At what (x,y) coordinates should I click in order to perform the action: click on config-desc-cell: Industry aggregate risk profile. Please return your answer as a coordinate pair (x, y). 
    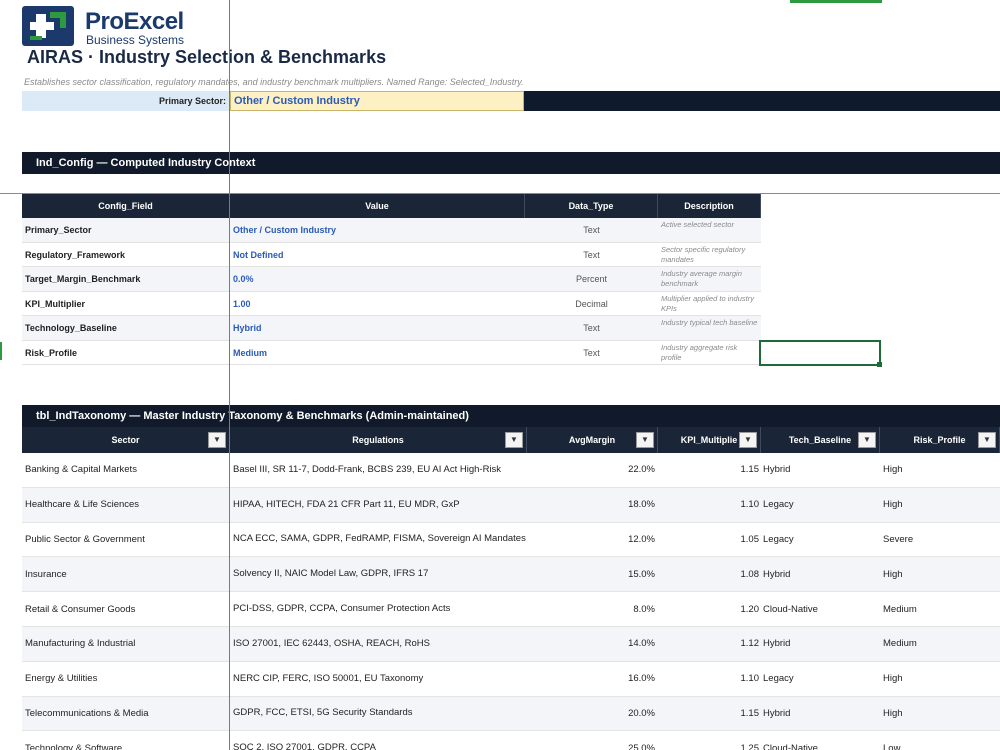
    Looking at the image, I should click on (709, 353).